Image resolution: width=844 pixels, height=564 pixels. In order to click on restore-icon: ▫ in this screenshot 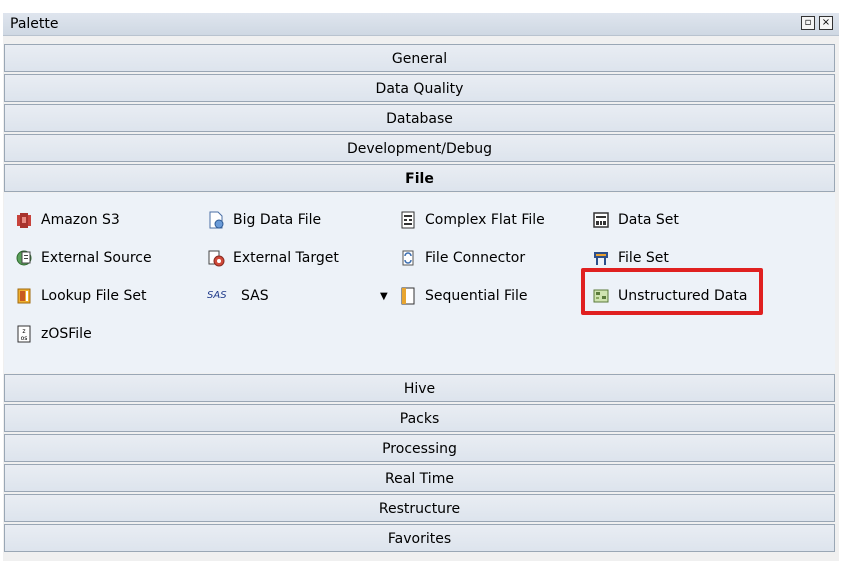, I will do `click(808, 23)`.